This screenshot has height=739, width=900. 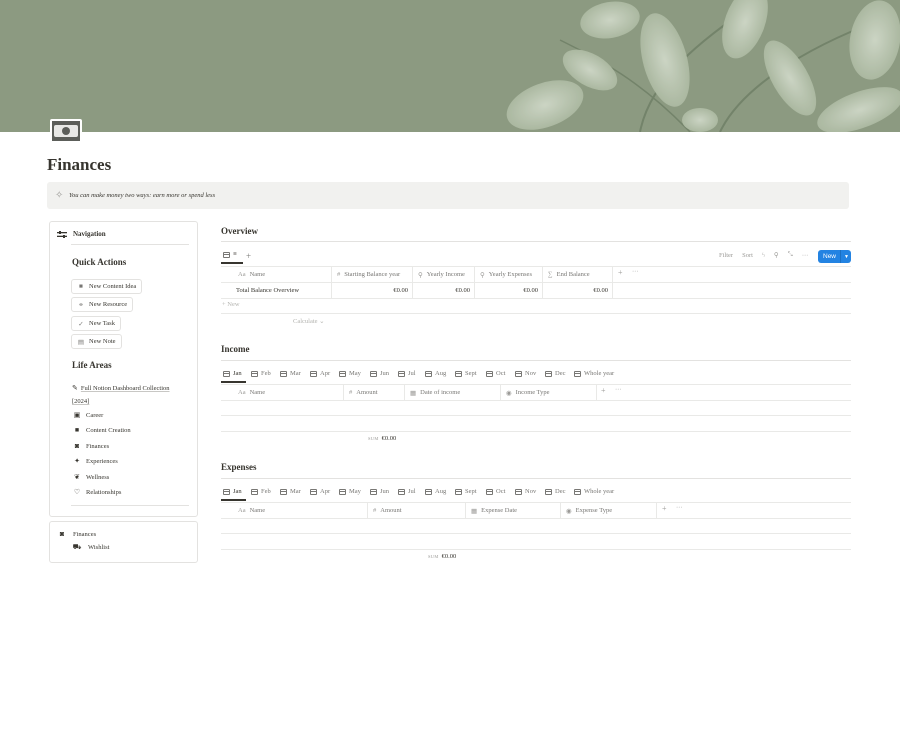 I want to click on expenses-tab-jul: Jul, so click(x=407, y=491).